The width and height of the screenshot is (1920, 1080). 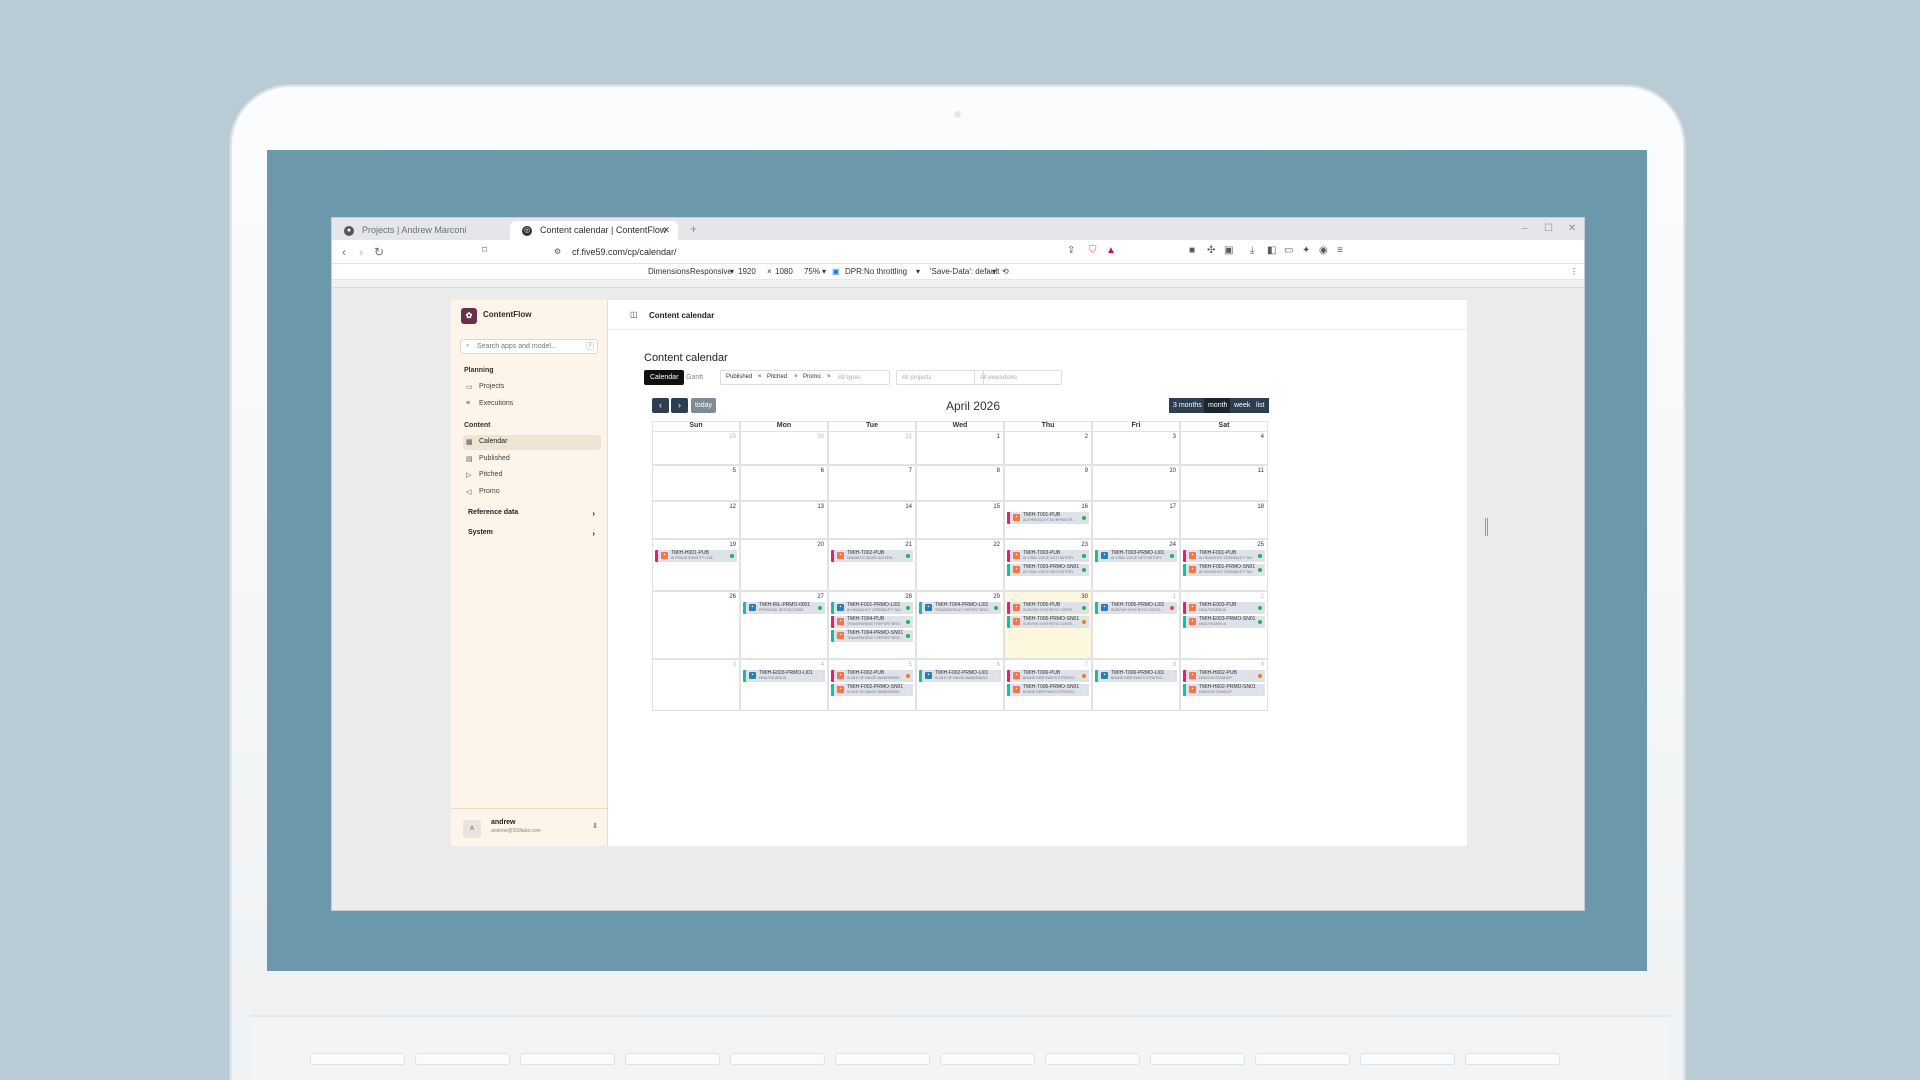 What do you see at coordinates (964, 271) in the screenshot?
I see `save-data-select: 'Save-Data': default` at bounding box center [964, 271].